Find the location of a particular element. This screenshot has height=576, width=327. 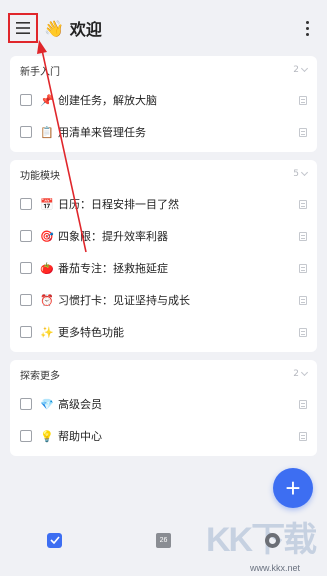

focus-tab-icon is located at coordinates (272, 540).